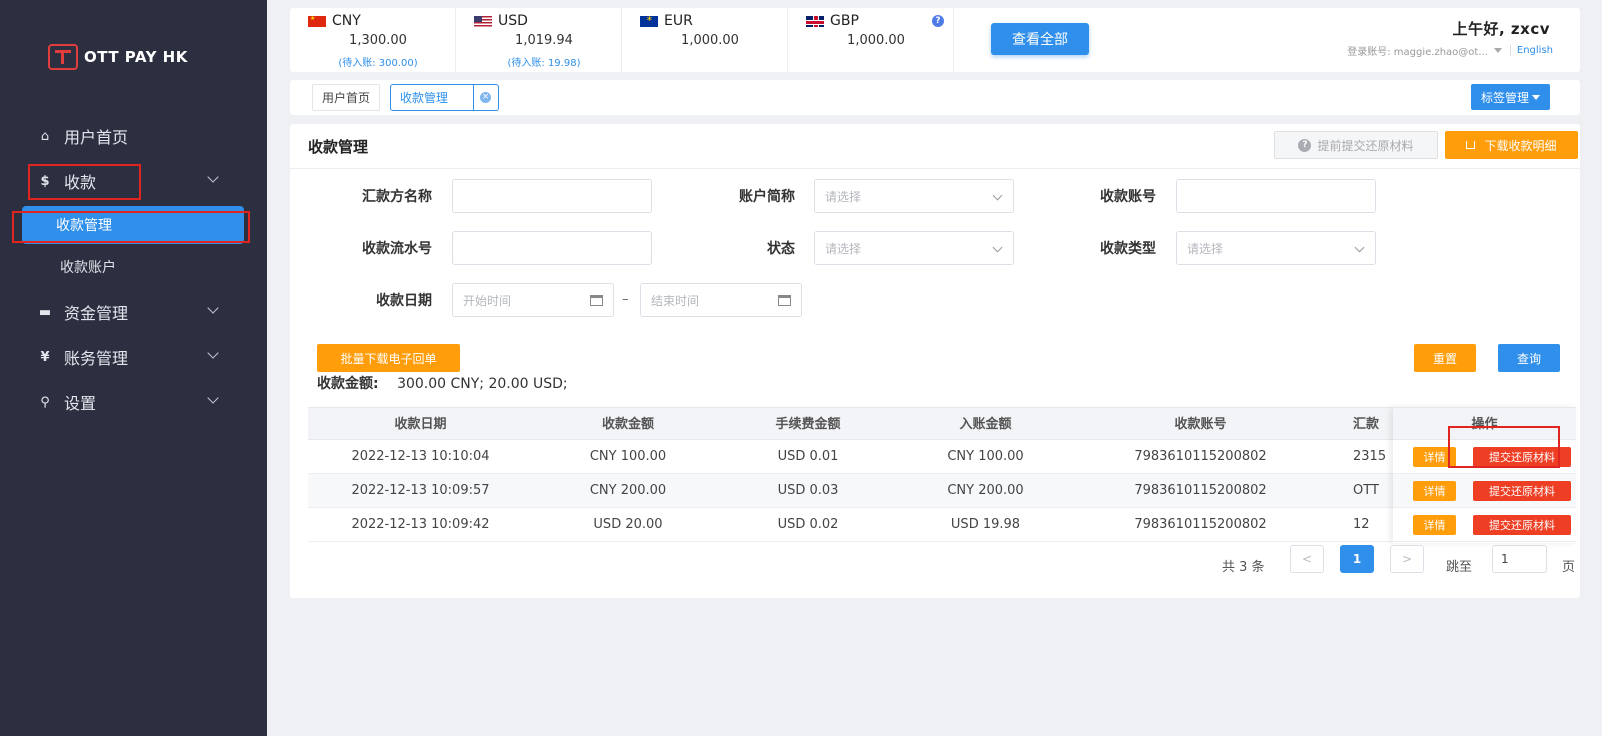  What do you see at coordinates (985, 424) in the screenshot?
I see `column-header: 入账金额` at bounding box center [985, 424].